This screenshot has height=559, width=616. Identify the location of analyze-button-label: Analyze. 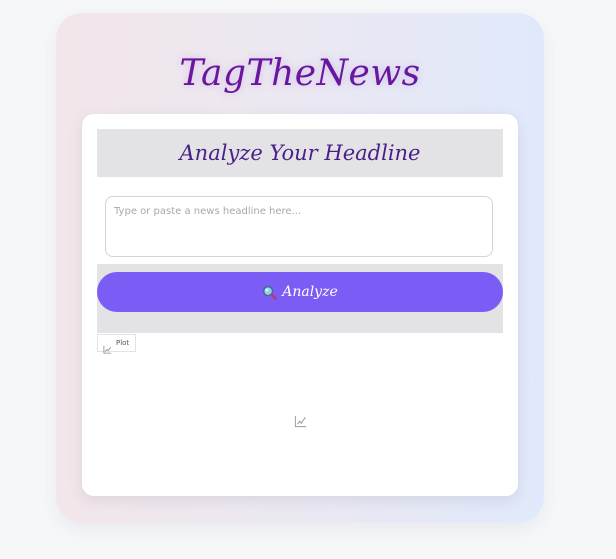
(310, 292).